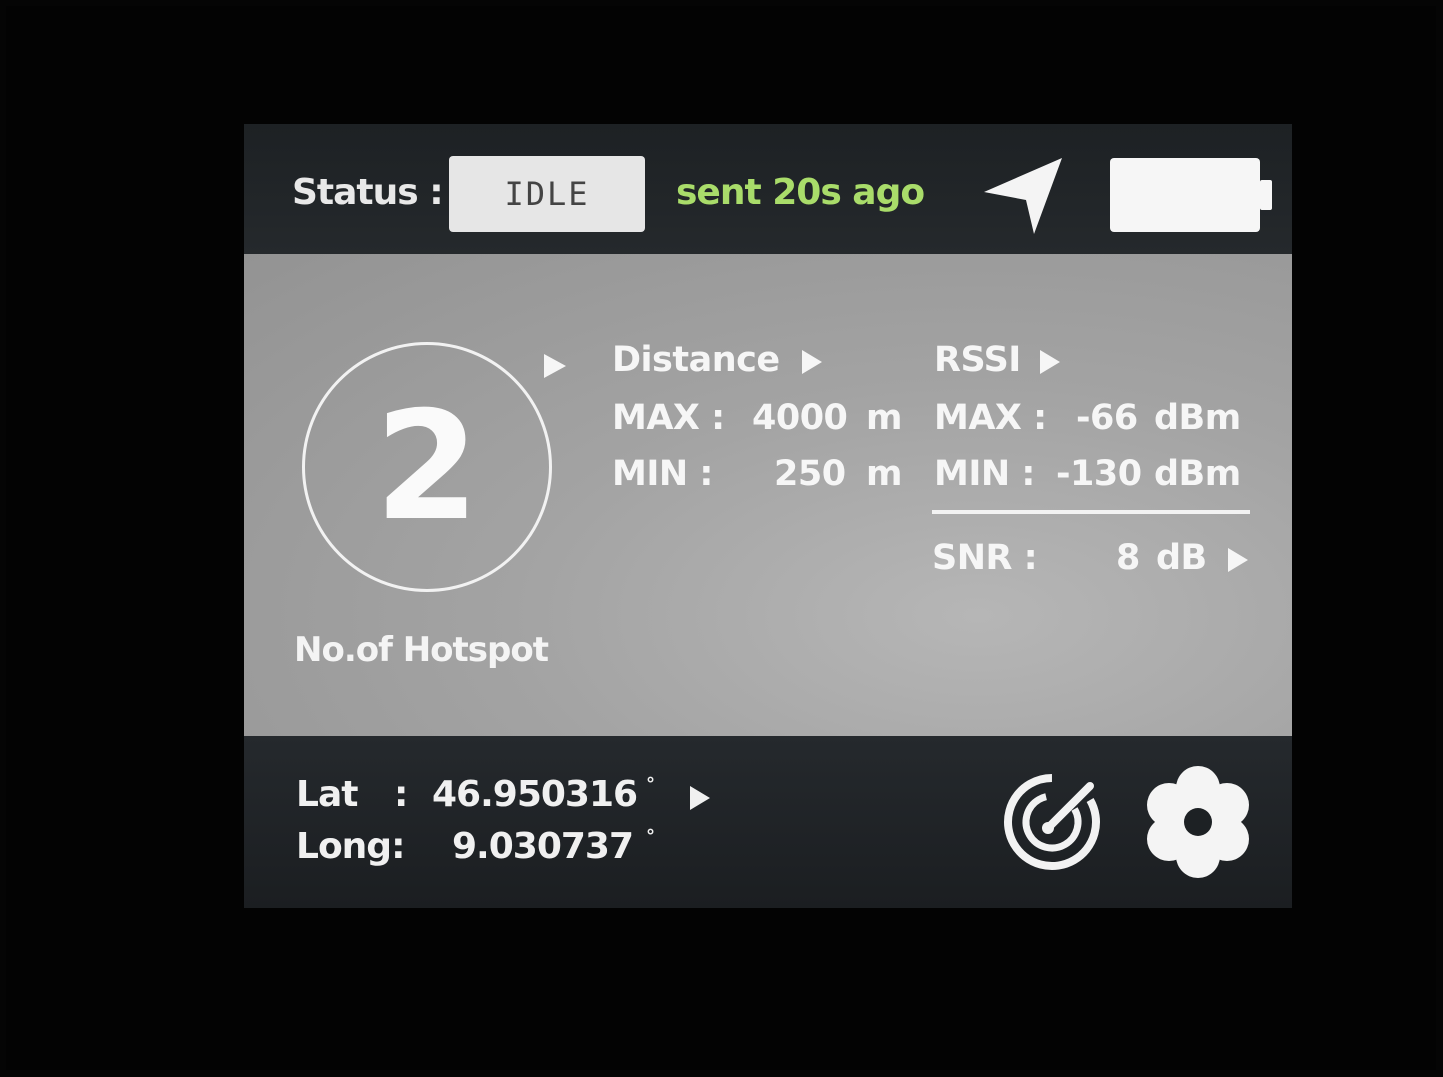 The image size is (1443, 1077). Describe the element at coordinates (768, 822) in the screenshot. I see `location-bar: Lat : 46.950316 ° Long: 9.030737 °` at that location.